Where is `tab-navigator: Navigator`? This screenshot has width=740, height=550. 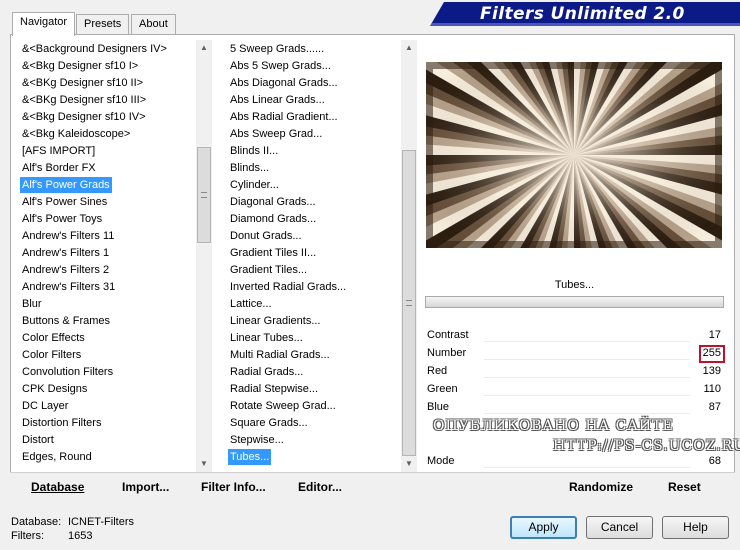 tab-navigator: Navigator is located at coordinates (44, 24).